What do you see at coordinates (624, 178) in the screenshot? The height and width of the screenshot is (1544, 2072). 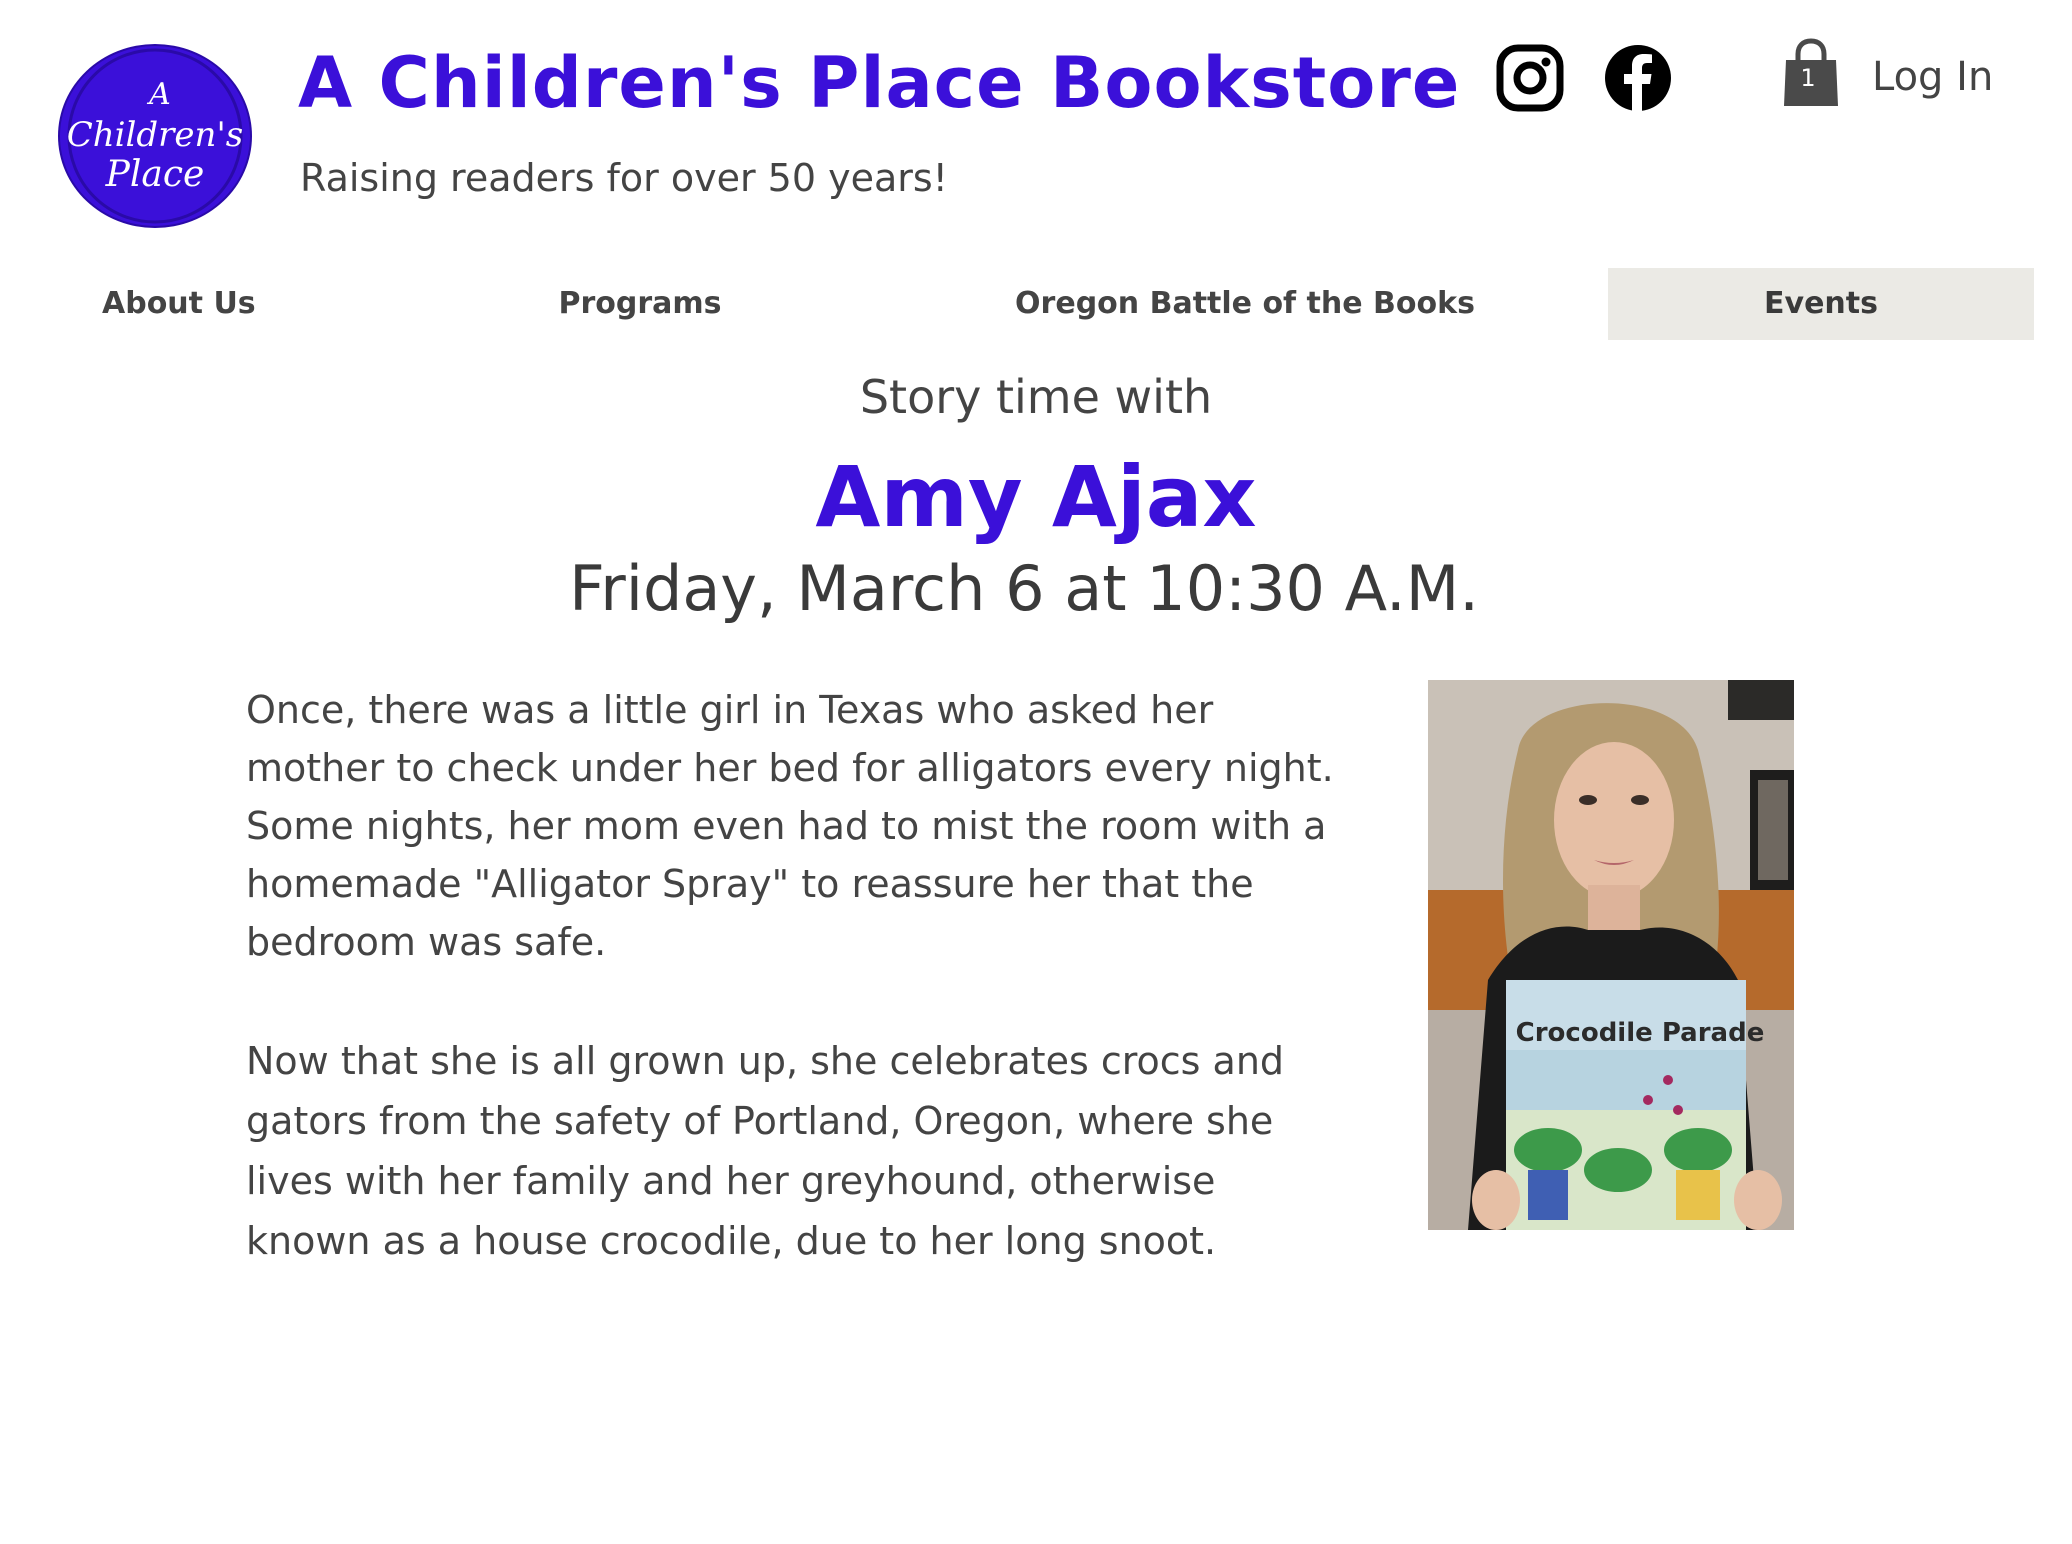 I see `site-tagline: Raising readers for over 50 years!` at bounding box center [624, 178].